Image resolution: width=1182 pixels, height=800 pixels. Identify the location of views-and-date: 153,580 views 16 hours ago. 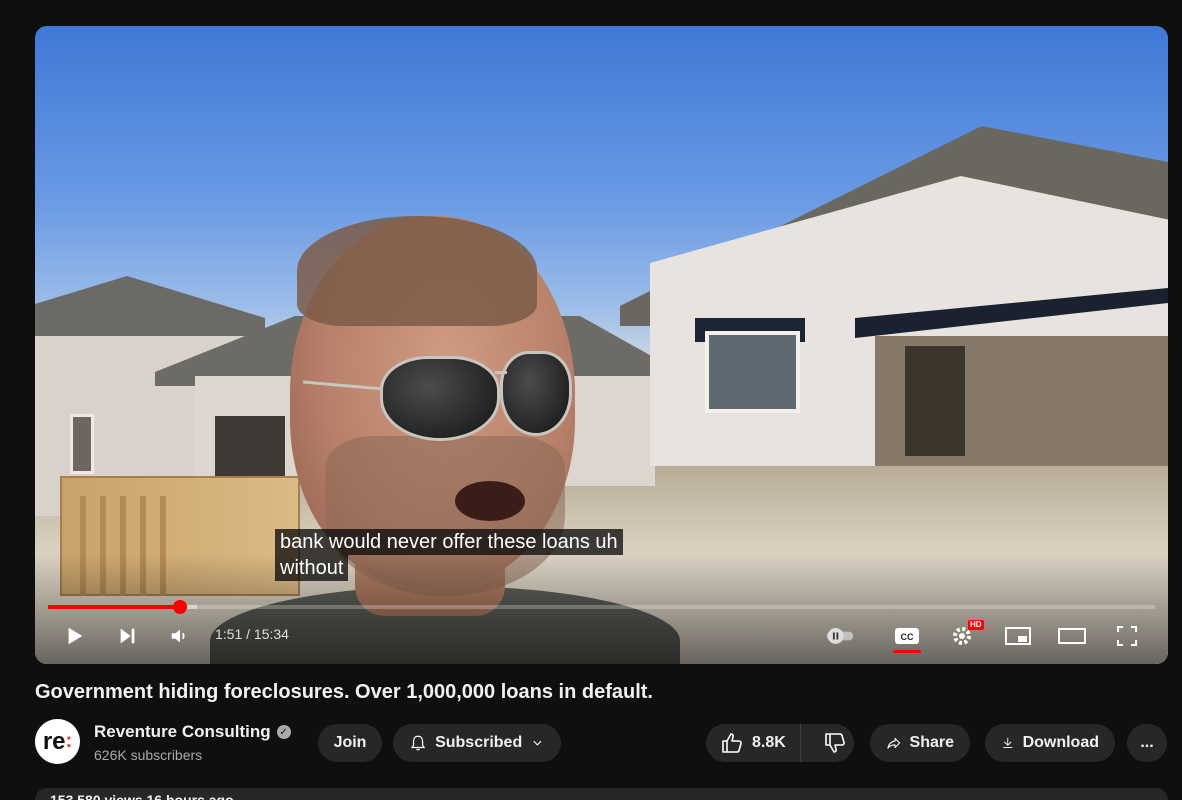
(142, 796).